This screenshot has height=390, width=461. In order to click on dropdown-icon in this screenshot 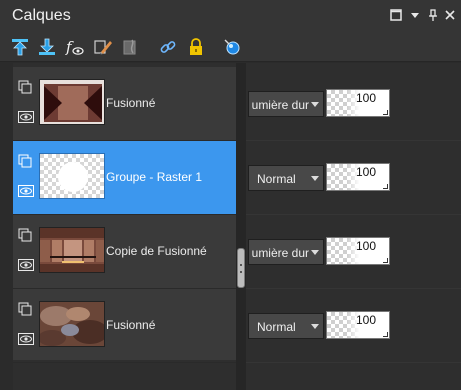, I will do `click(415, 15)`.